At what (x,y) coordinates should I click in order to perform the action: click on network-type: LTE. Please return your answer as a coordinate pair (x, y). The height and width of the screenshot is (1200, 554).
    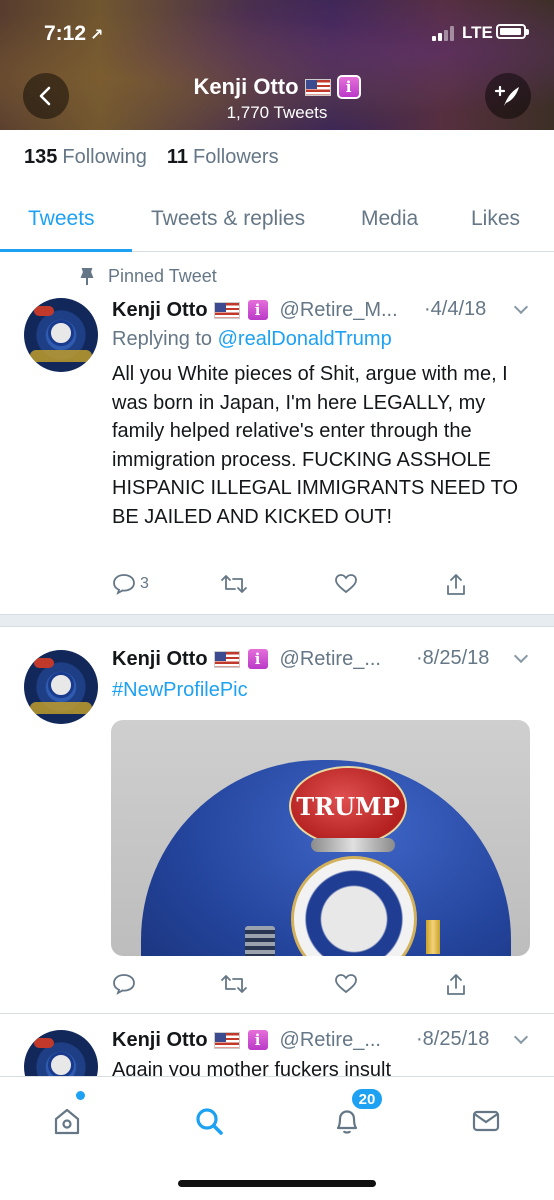
    Looking at the image, I should click on (477, 32).